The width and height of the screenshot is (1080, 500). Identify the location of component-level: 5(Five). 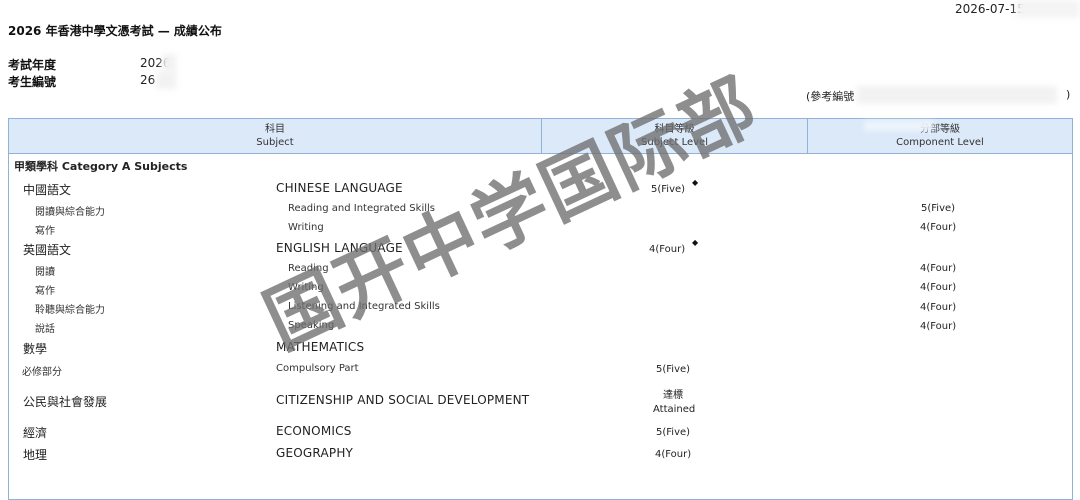
(938, 208).